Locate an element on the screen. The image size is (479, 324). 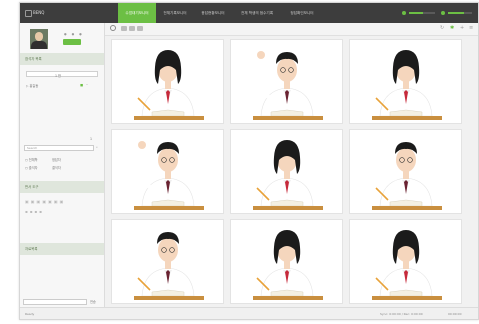
class-select-value: 1 반 is located at coordinates (58, 75).